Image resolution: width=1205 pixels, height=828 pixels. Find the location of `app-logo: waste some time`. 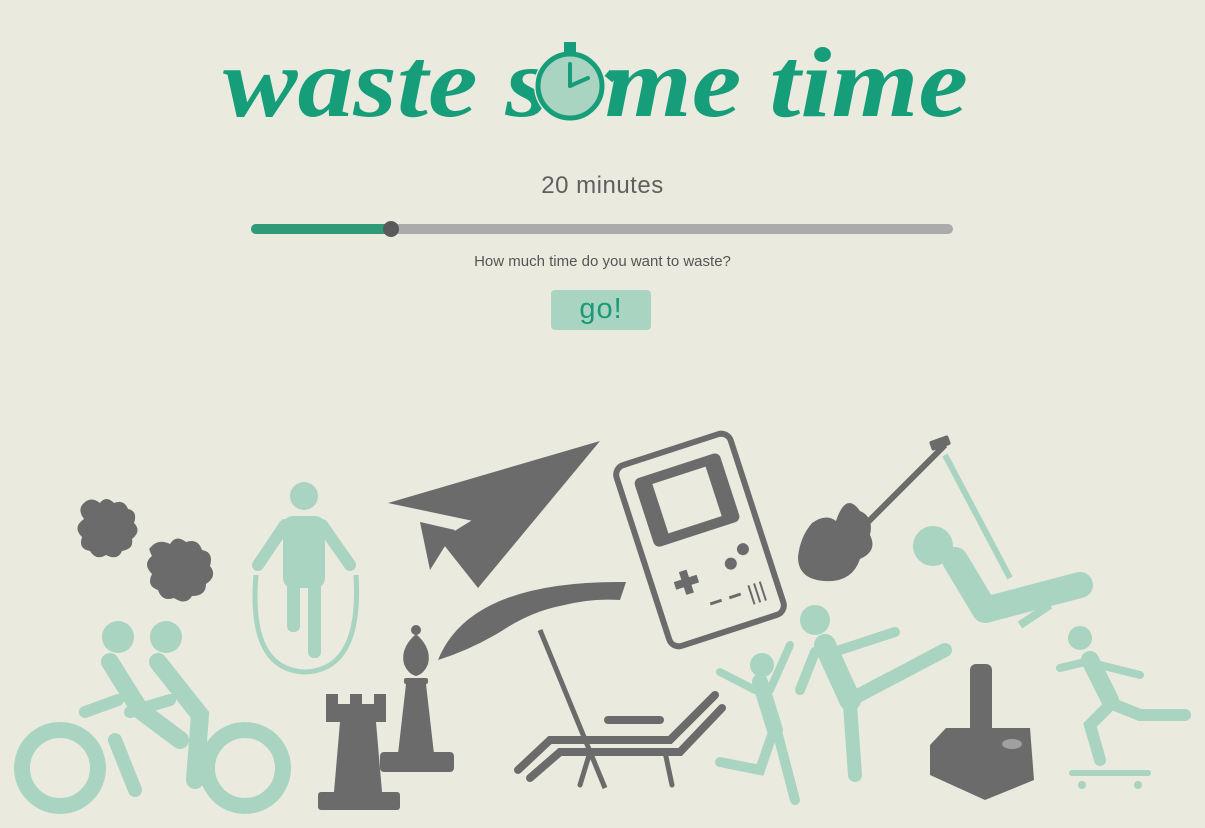

app-logo: waste some time is located at coordinates (602, 78).